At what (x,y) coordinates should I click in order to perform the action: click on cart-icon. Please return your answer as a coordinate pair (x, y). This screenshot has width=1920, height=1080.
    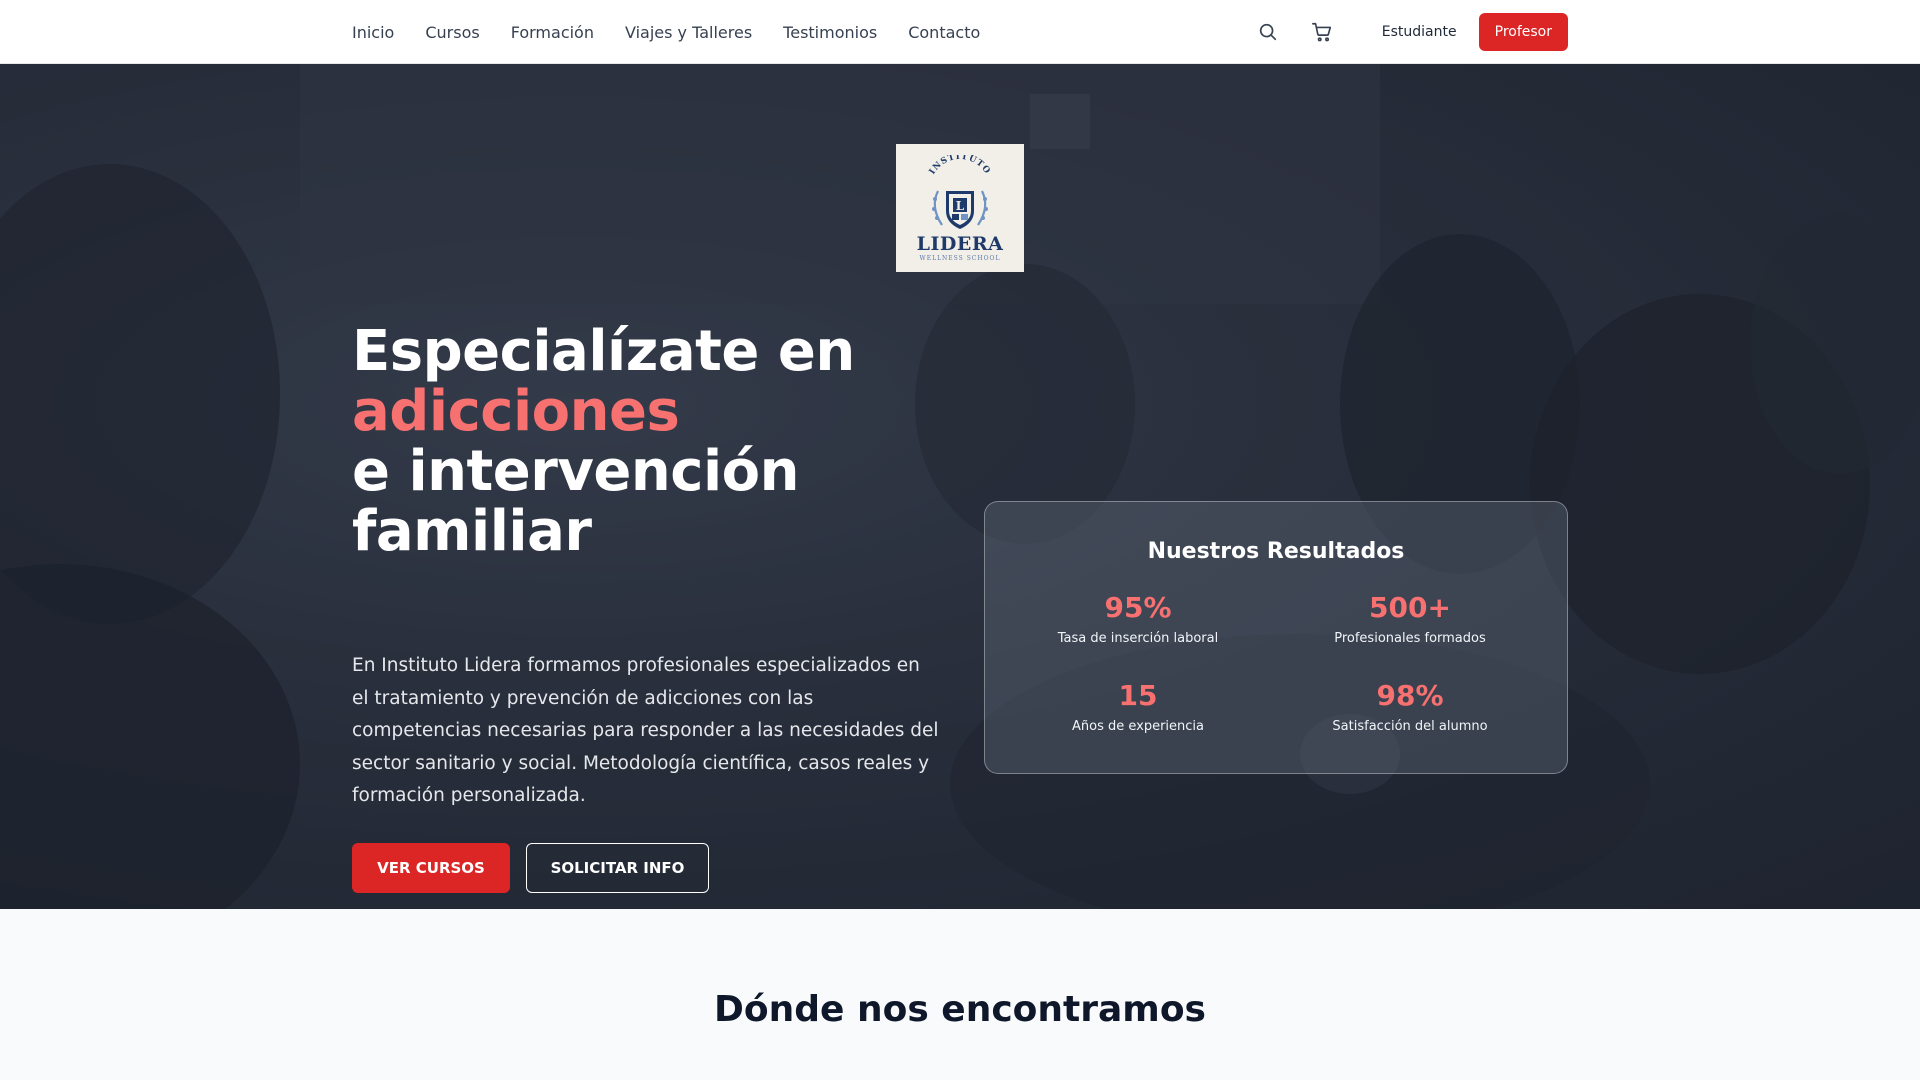
    Looking at the image, I should click on (1321, 32).